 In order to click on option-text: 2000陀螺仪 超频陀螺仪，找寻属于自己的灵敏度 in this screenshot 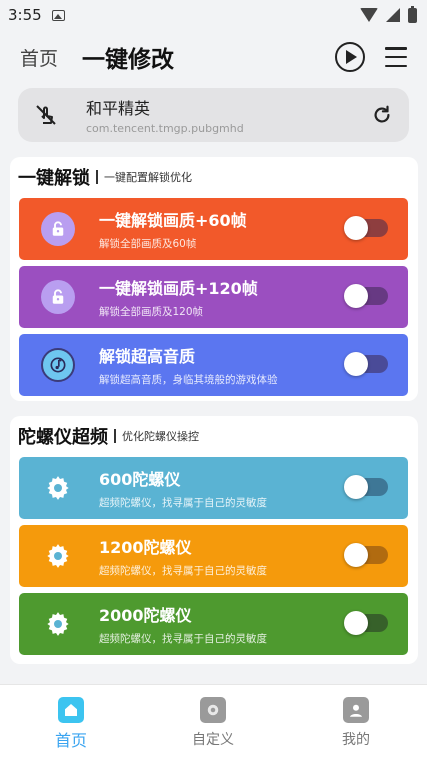, I will do `click(183, 624)`.